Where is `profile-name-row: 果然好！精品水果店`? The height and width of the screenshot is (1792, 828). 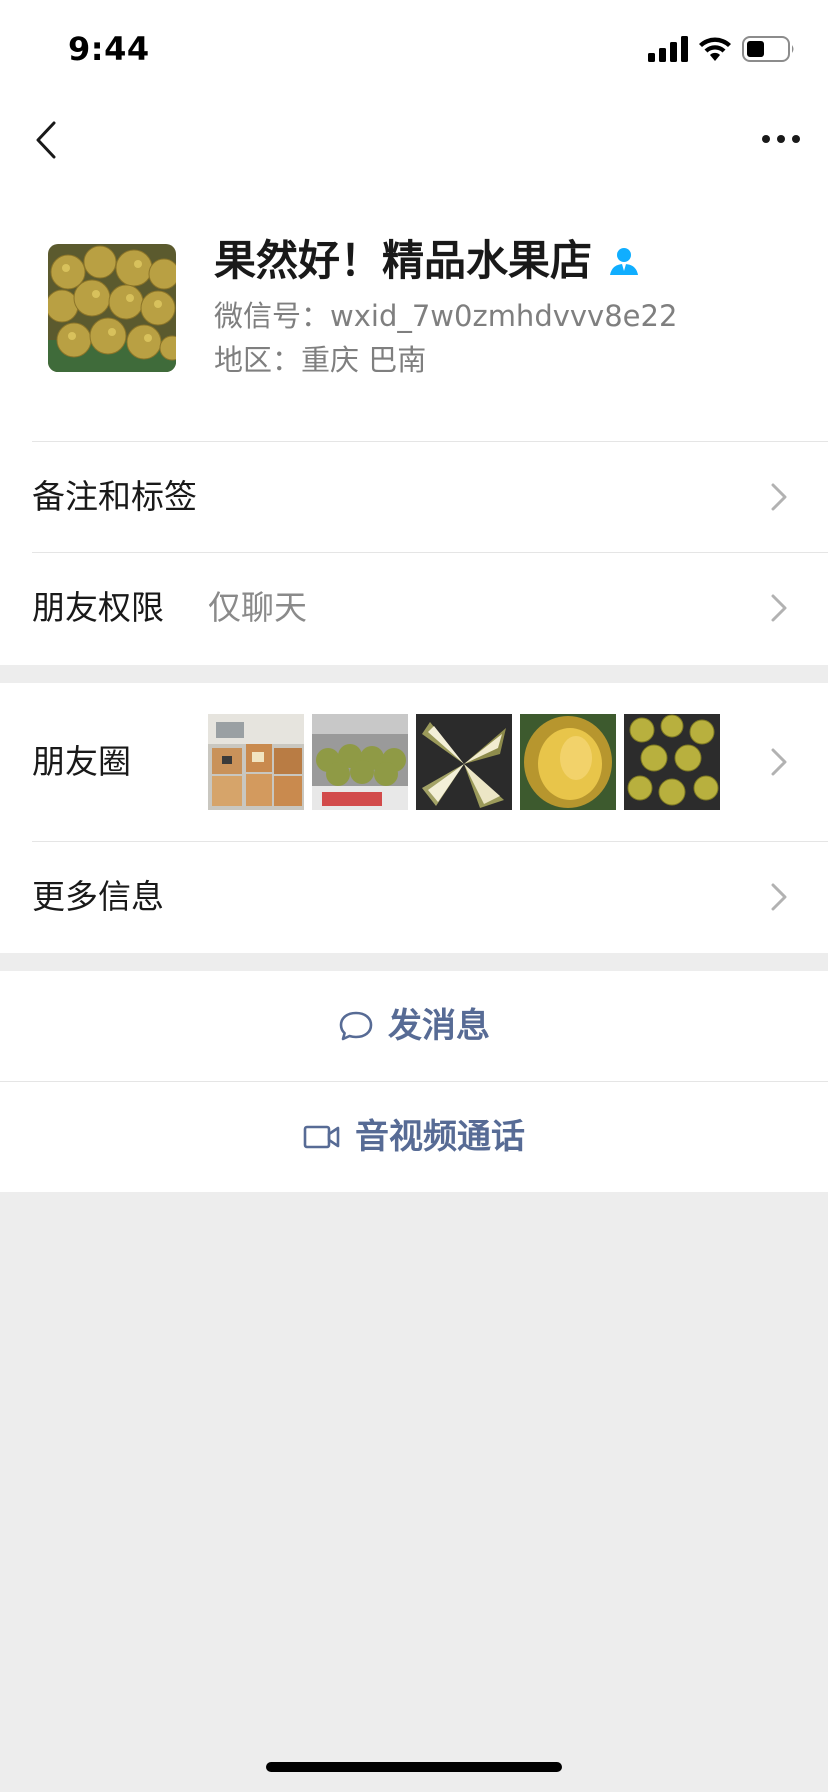
profile-name-row: 果然好！精品水果店 is located at coordinates (427, 261).